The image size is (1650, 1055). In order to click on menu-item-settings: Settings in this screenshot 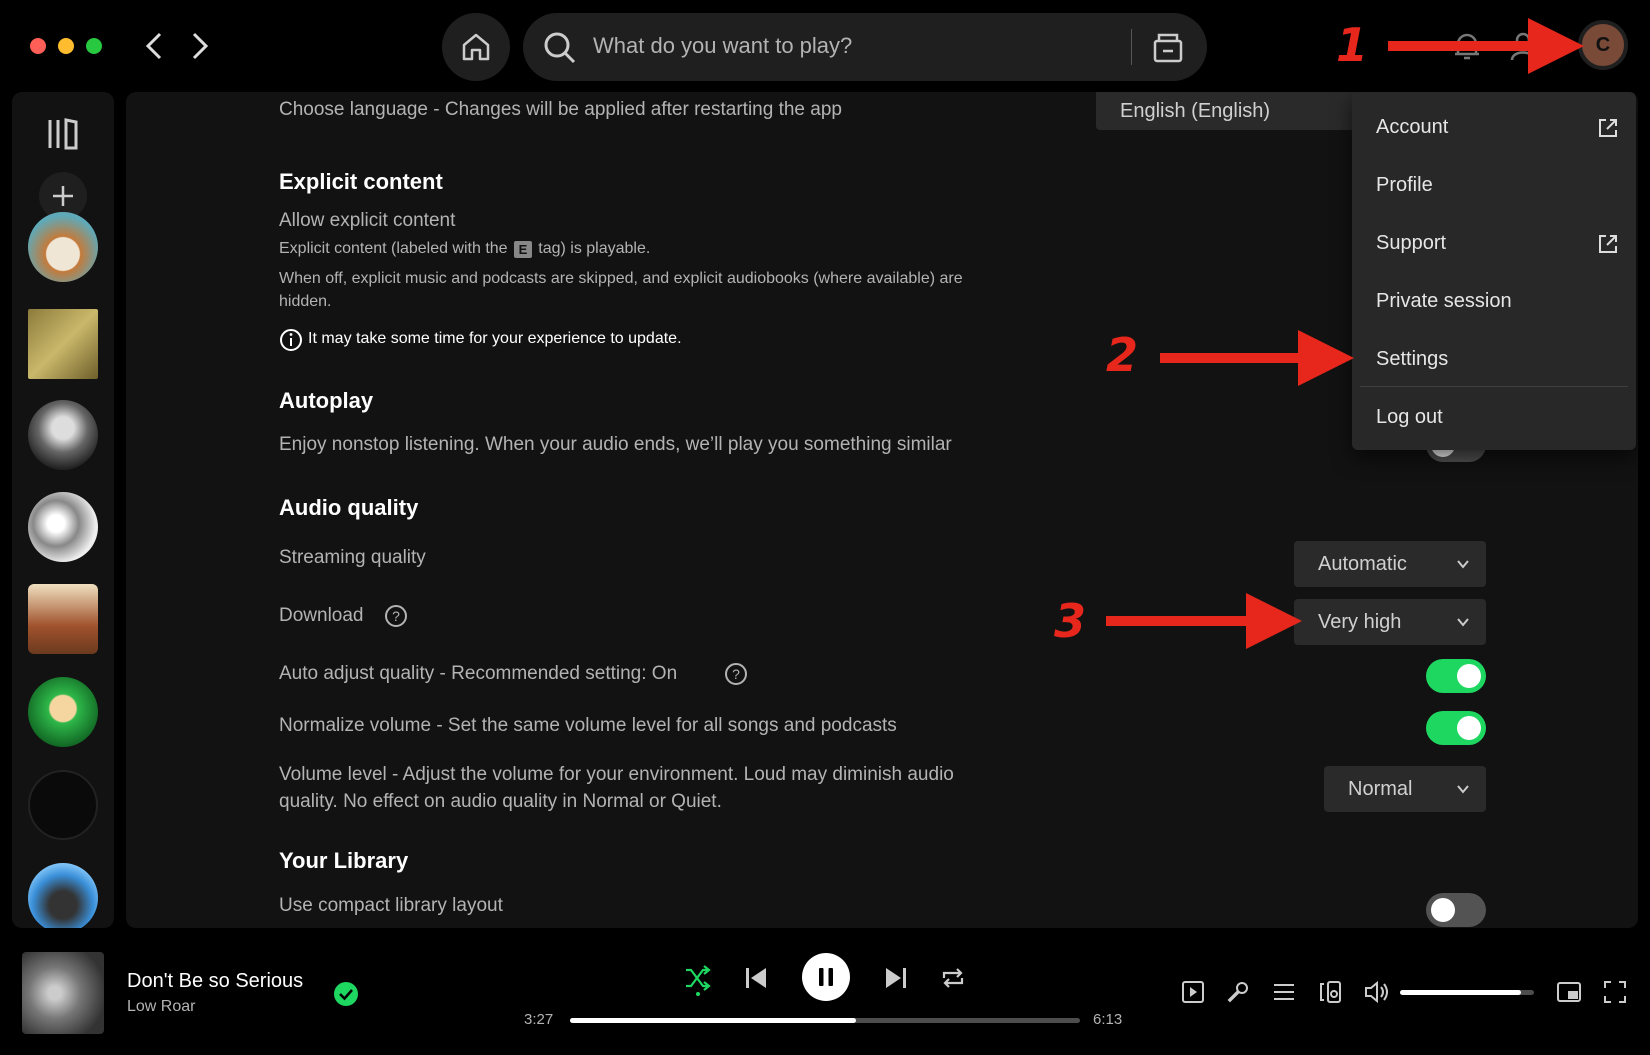, I will do `click(1412, 359)`.